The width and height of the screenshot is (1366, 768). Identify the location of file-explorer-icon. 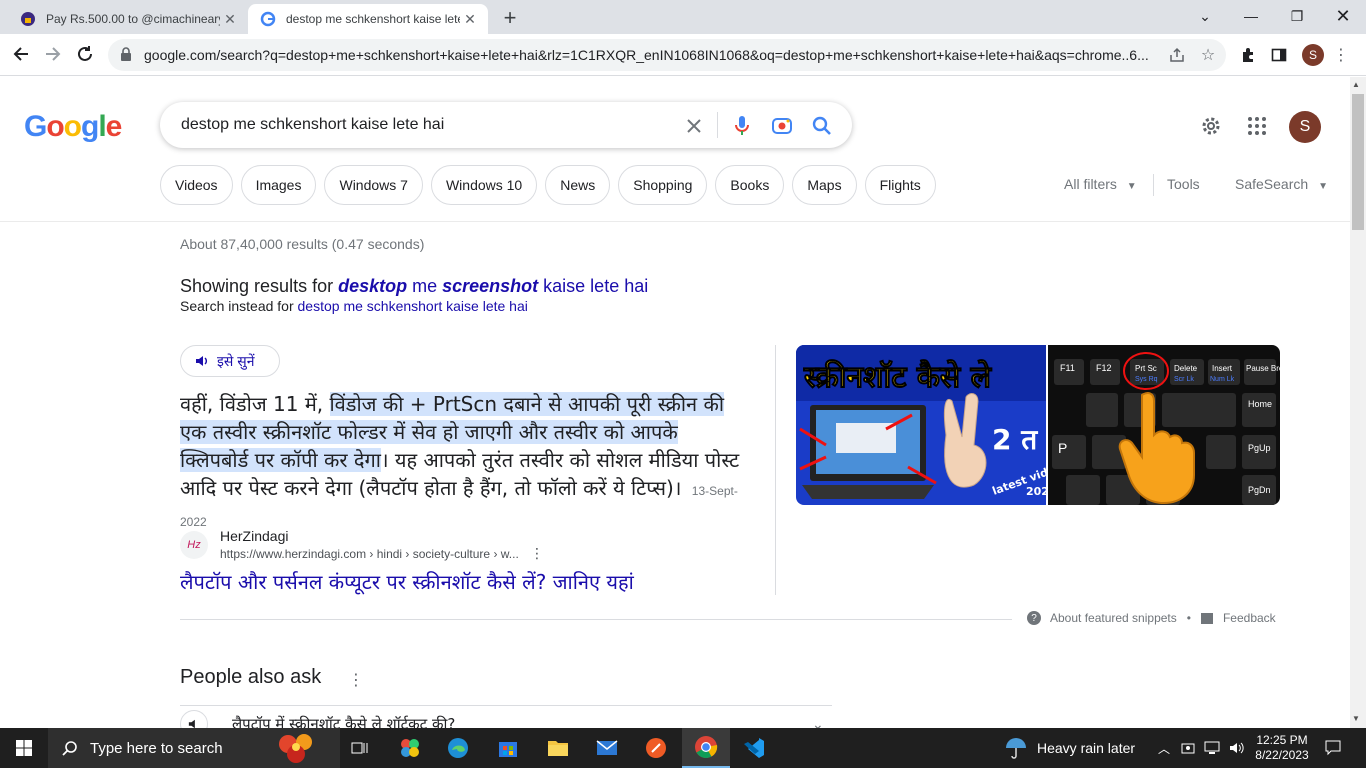
(558, 748).